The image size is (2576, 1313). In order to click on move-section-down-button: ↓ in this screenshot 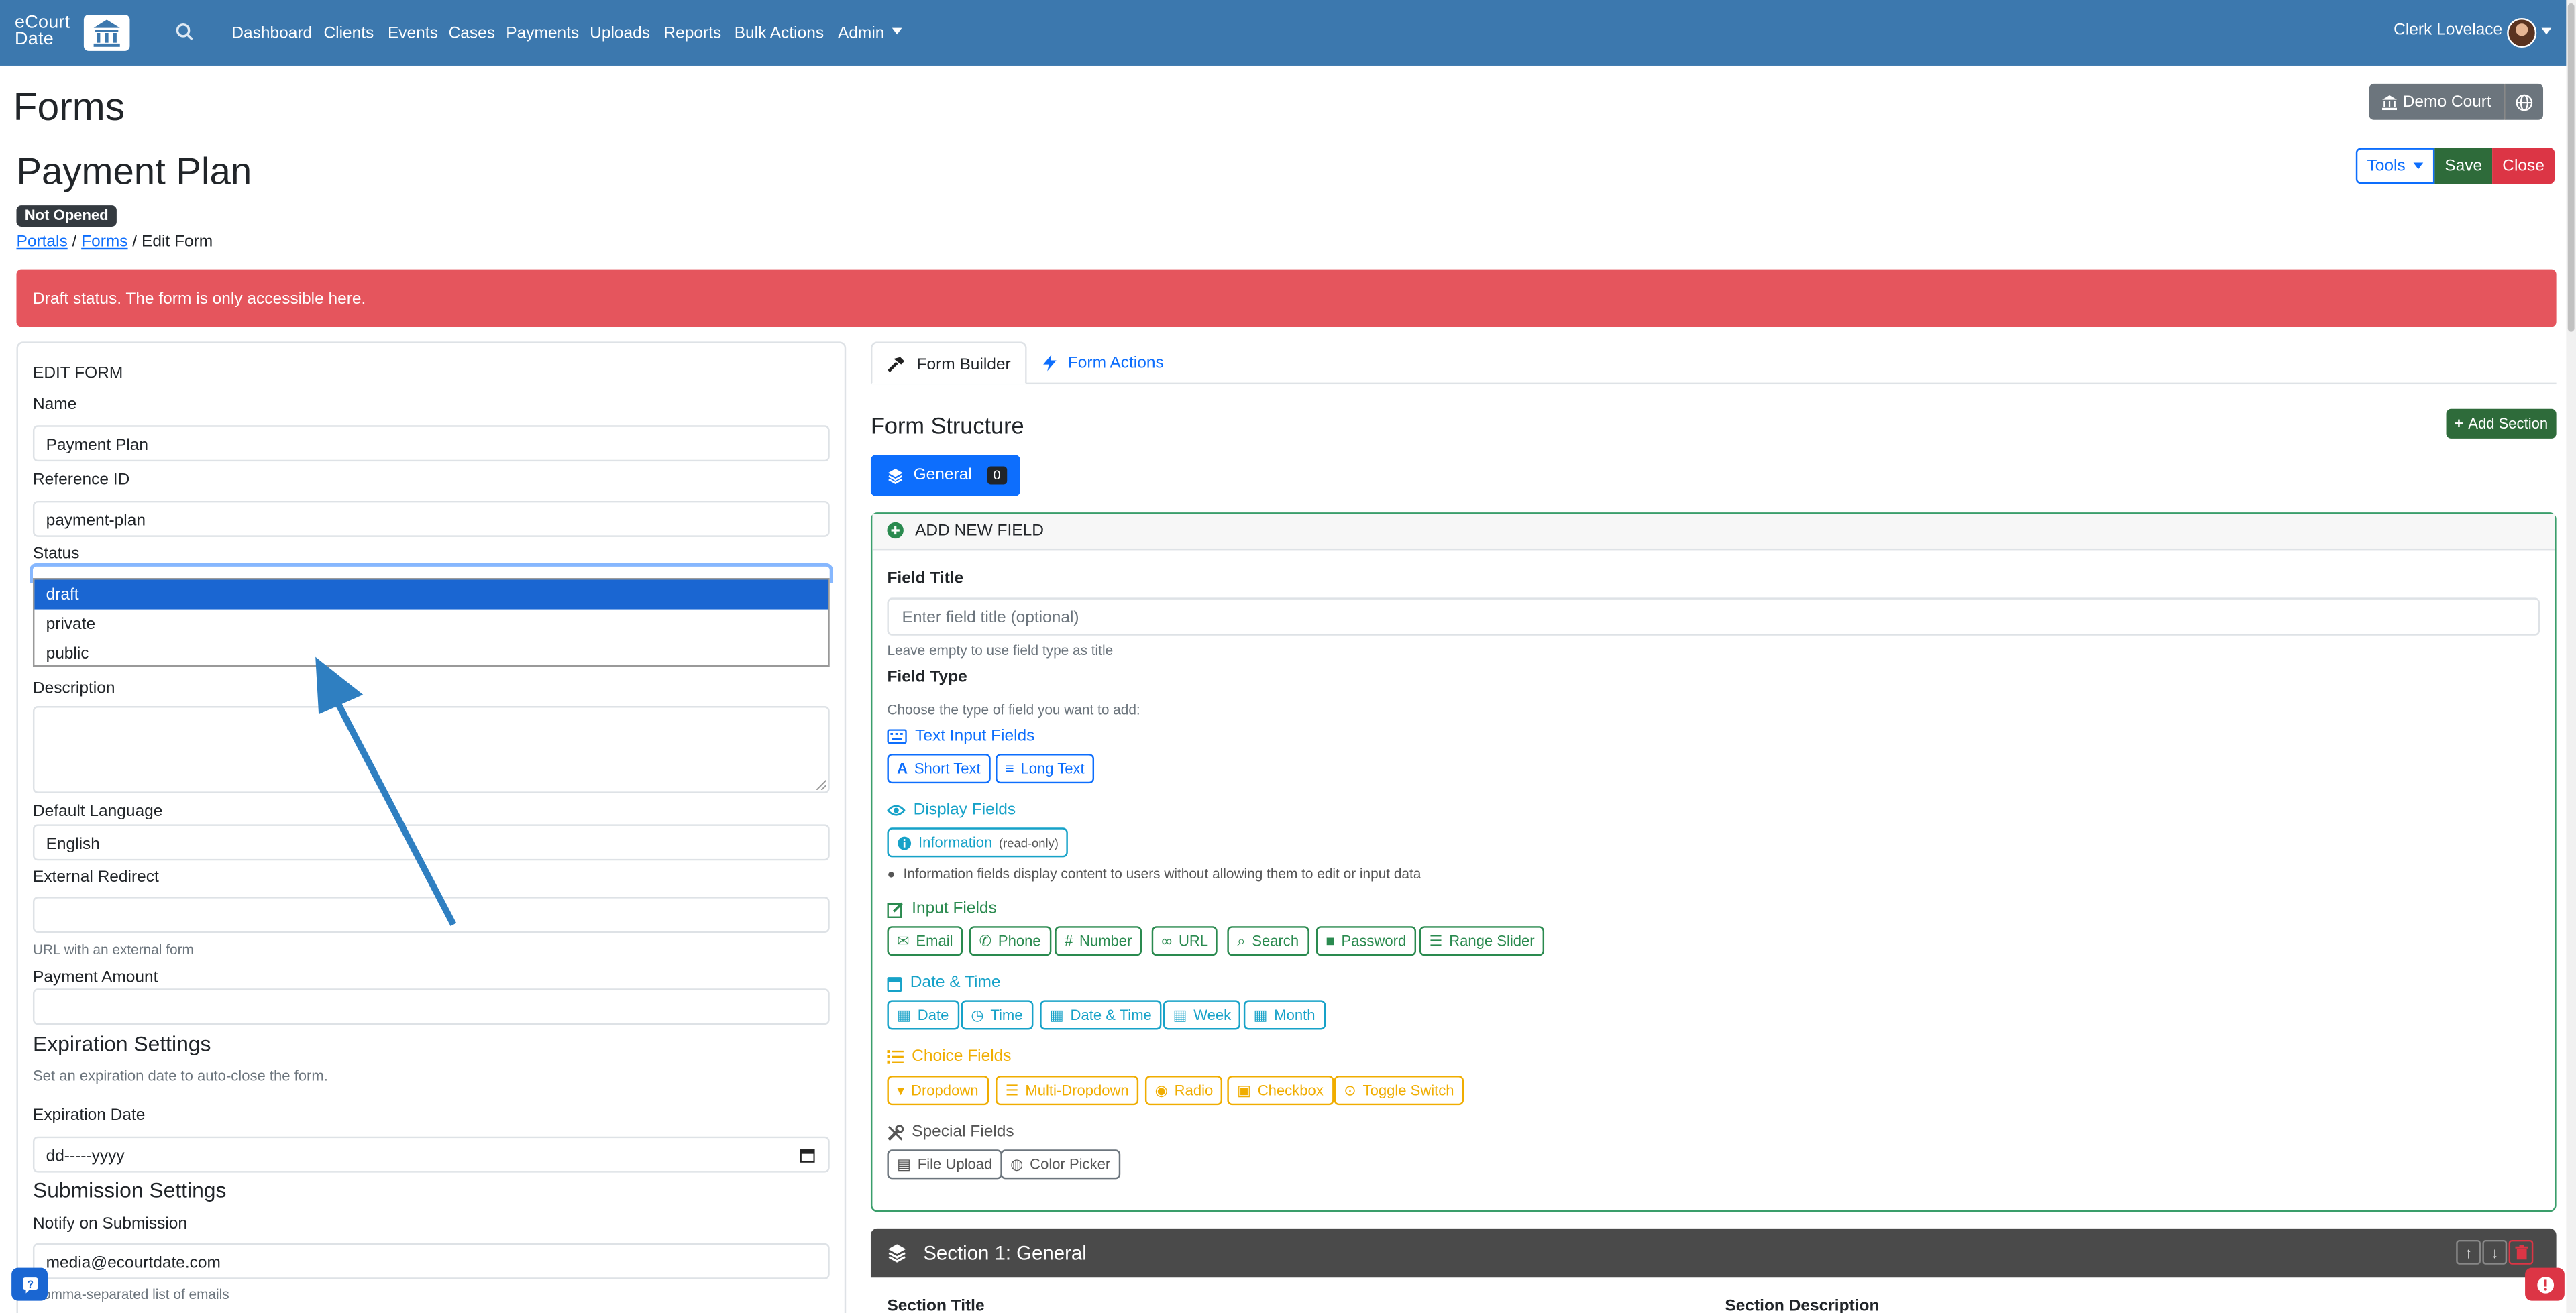, I will do `click(2495, 1252)`.